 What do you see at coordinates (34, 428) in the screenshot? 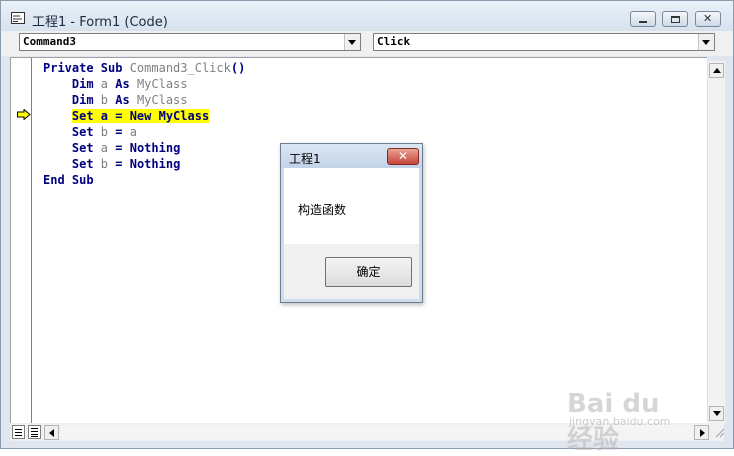
I see `full-module-view-icon` at bounding box center [34, 428].